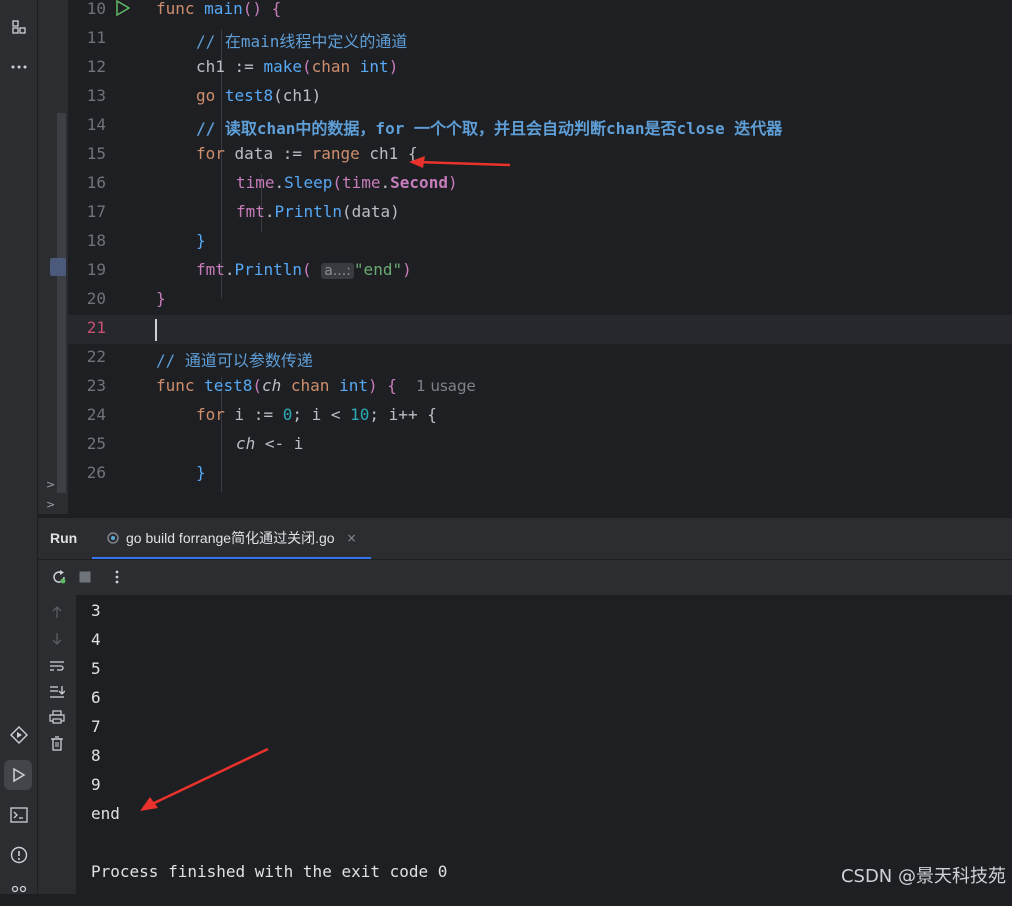  What do you see at coordinates (85, 577) in the screenshot?
I see `stop-icon` at bounding box center [85, 577].